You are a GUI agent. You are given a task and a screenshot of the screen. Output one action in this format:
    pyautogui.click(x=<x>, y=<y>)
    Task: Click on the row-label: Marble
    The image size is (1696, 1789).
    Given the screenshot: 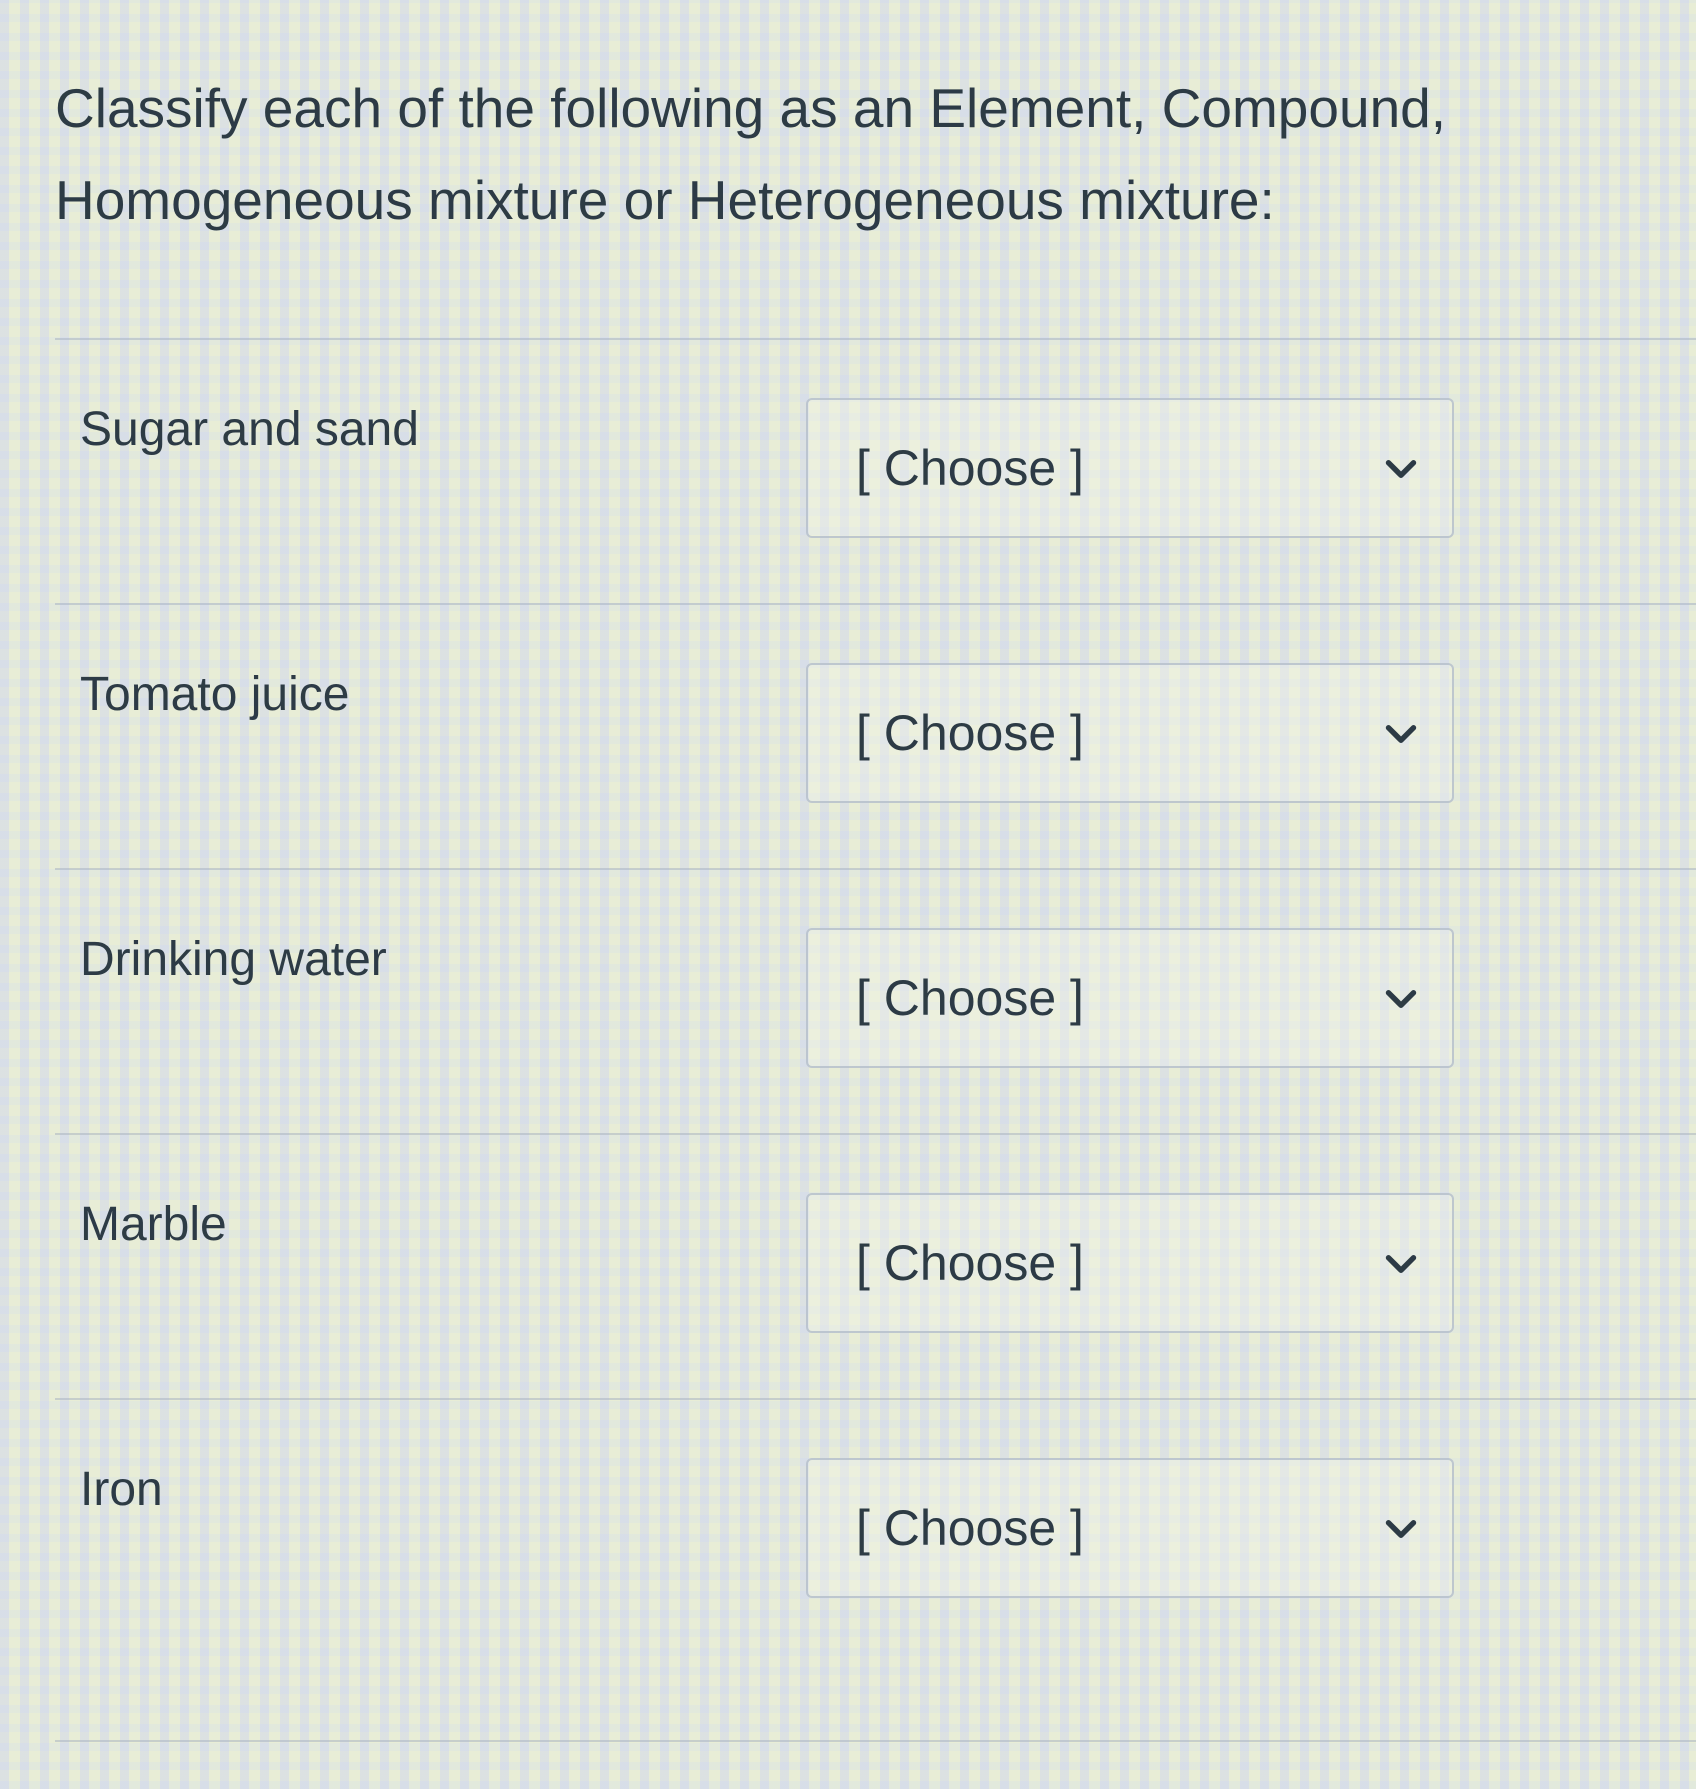 What is the action you would take?
    pyautogui.click(x=153, y=1224)
    